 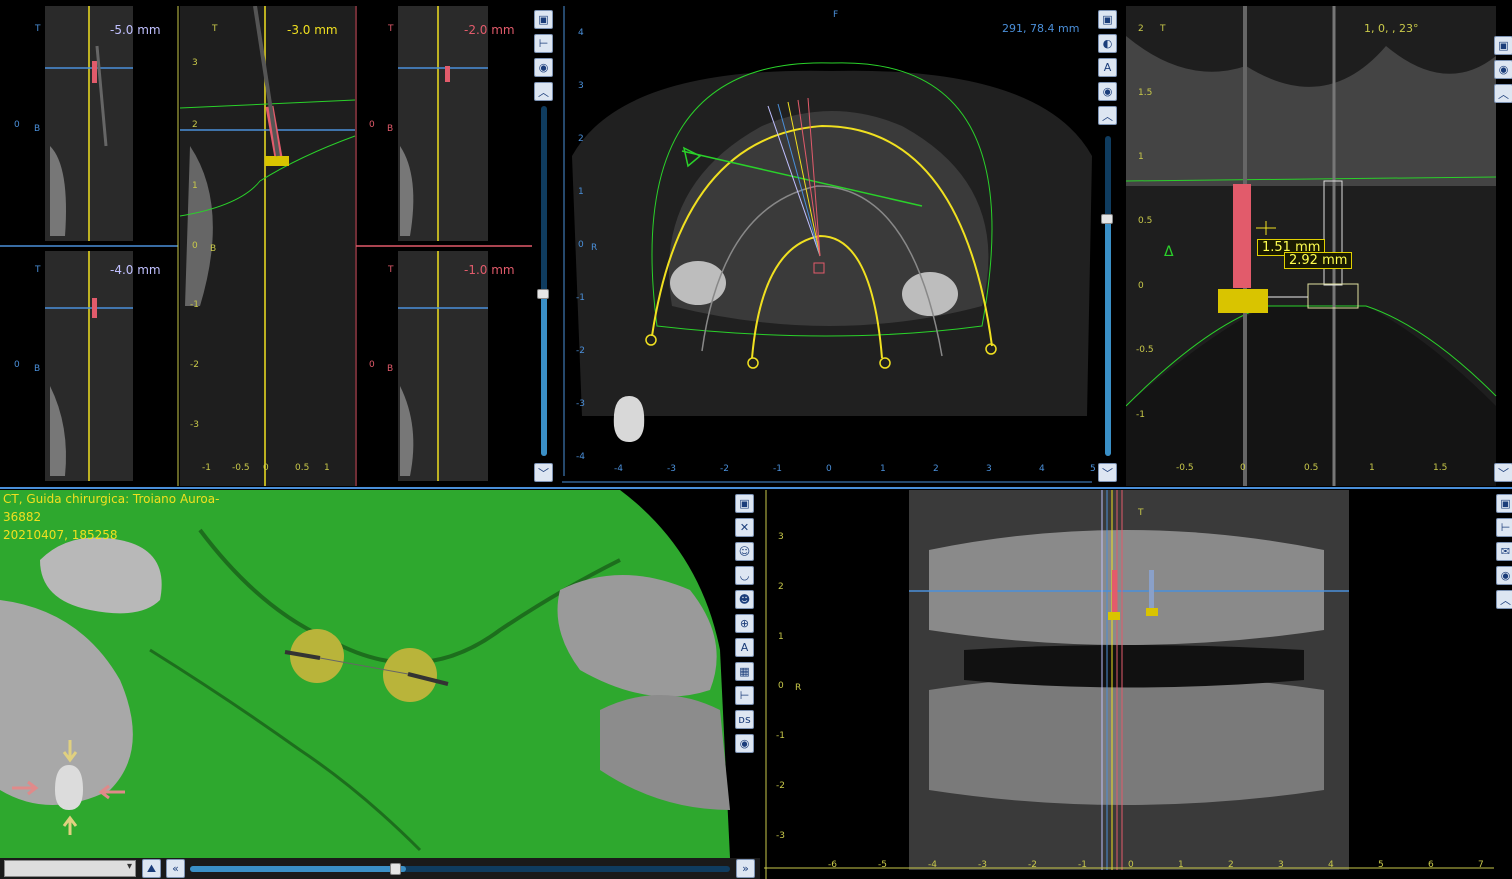 I want to click on terrain-icon: ⛰, so click(x=151, y=868).